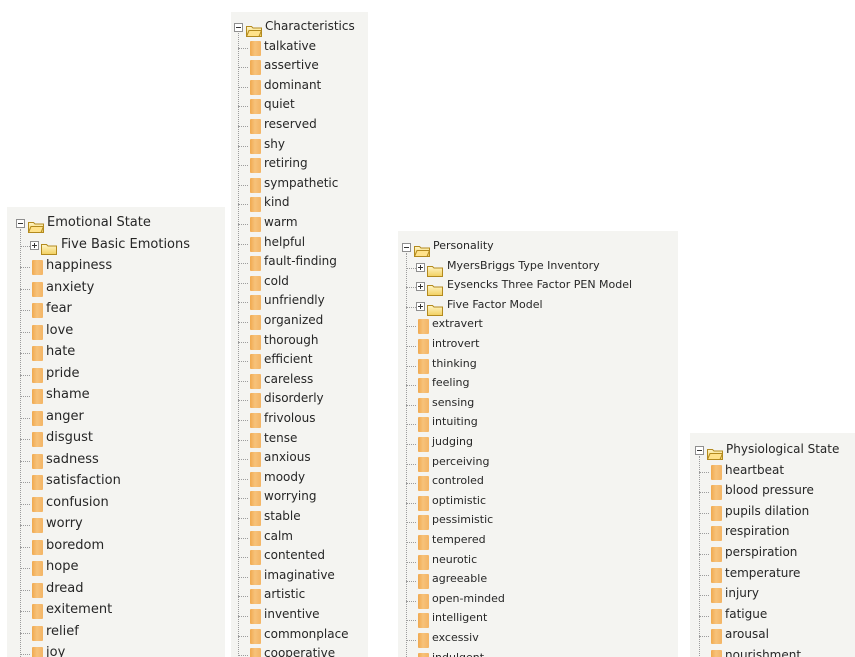 The width and height of the screenshot is (855, 657). I want to click on tree-node-root: Physiological State, so click(772, 451).